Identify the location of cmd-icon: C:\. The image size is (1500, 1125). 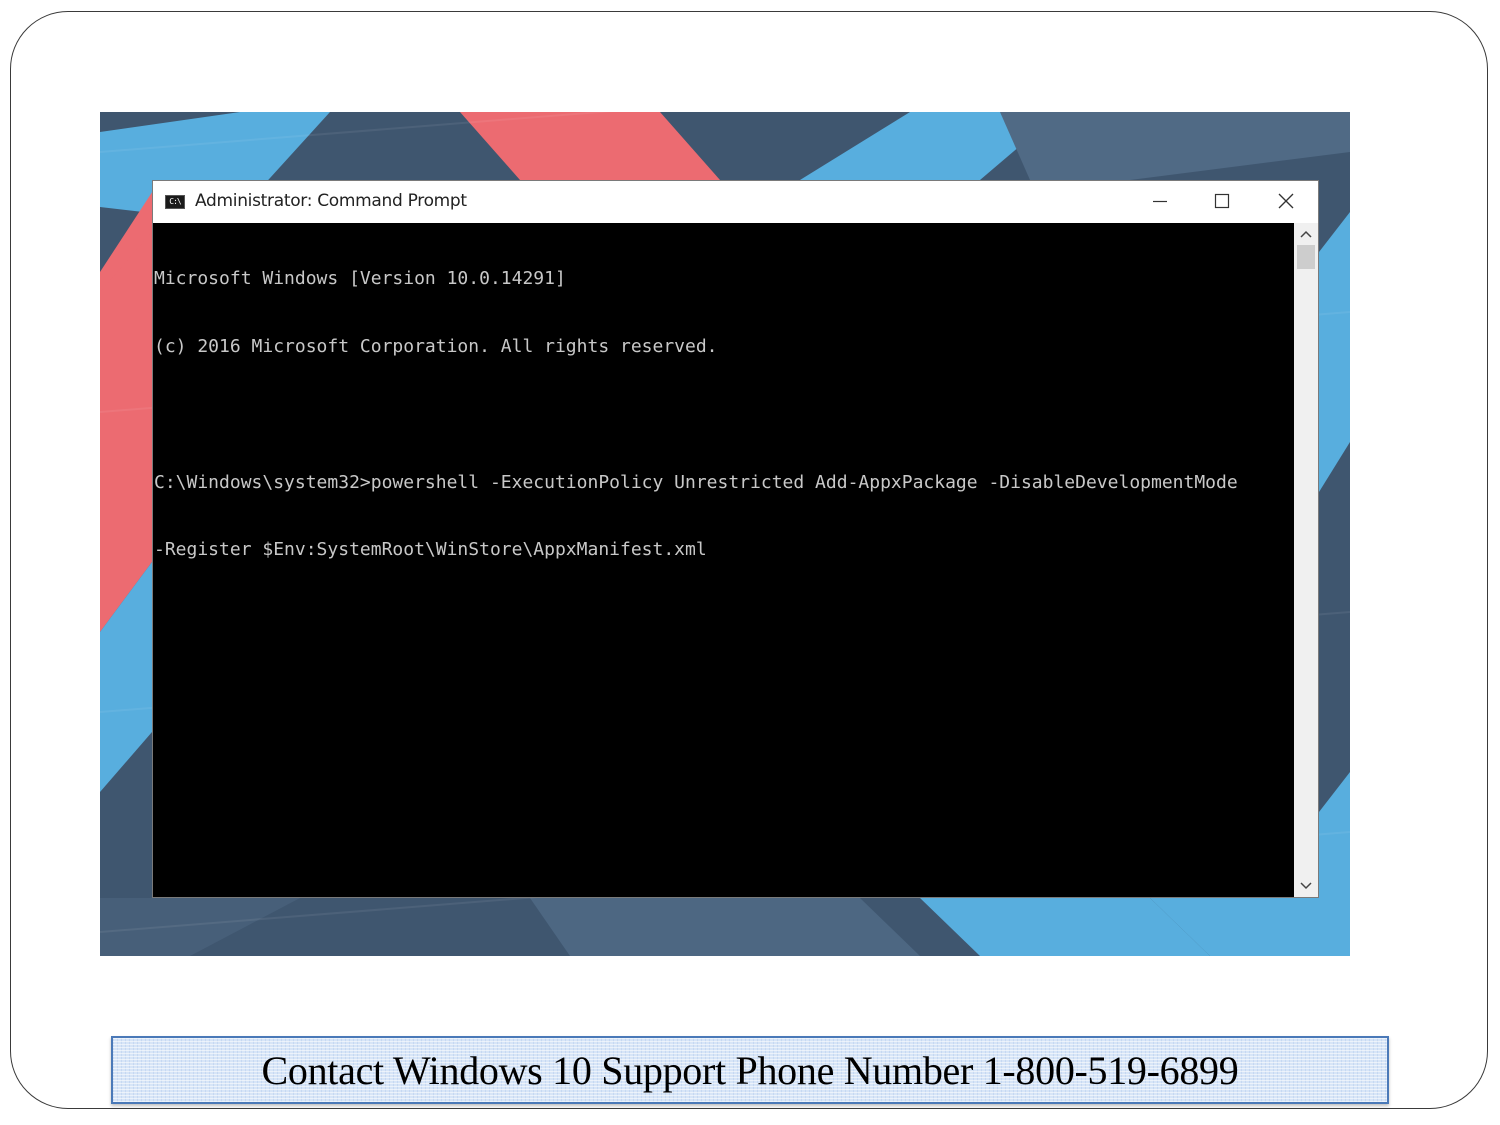
(175, 202).